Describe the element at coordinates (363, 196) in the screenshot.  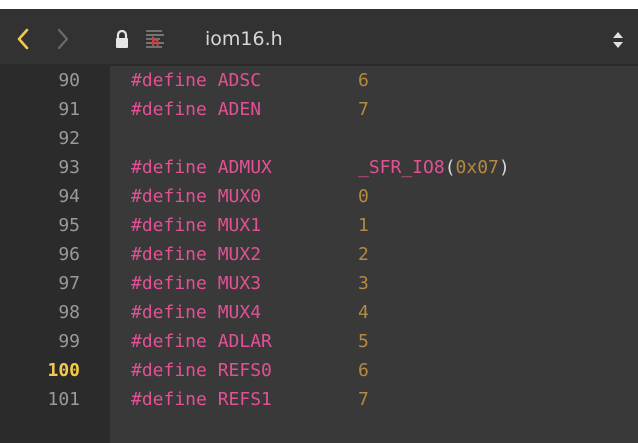
I see `macro-value: 0` at that location.